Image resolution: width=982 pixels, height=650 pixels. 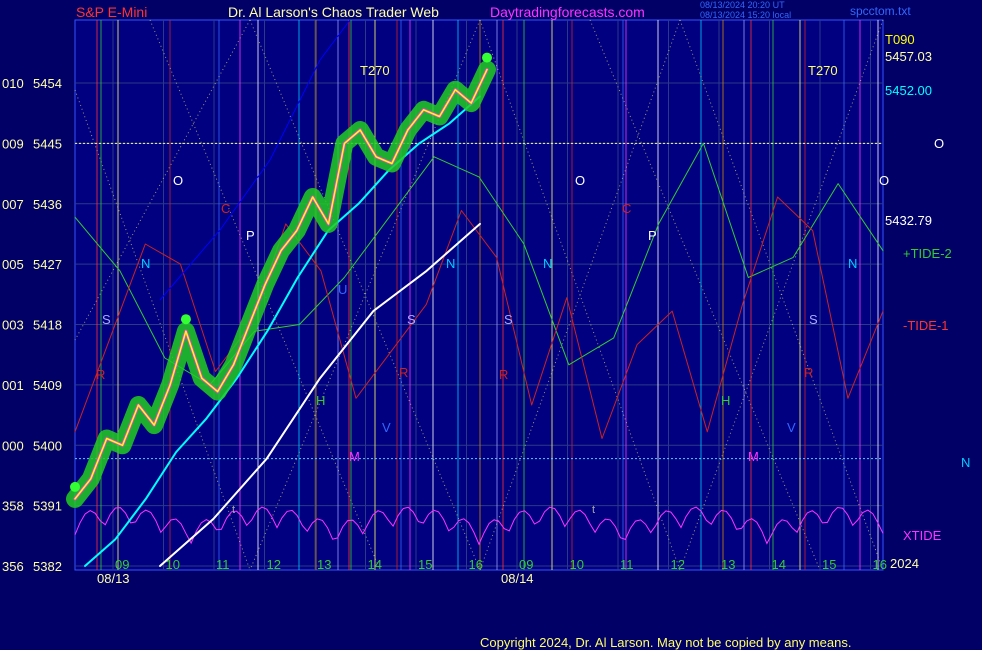 I want to click on chart-title: Dr. Al Larson's Chaos Trader Web, so click(x=333, y=12).